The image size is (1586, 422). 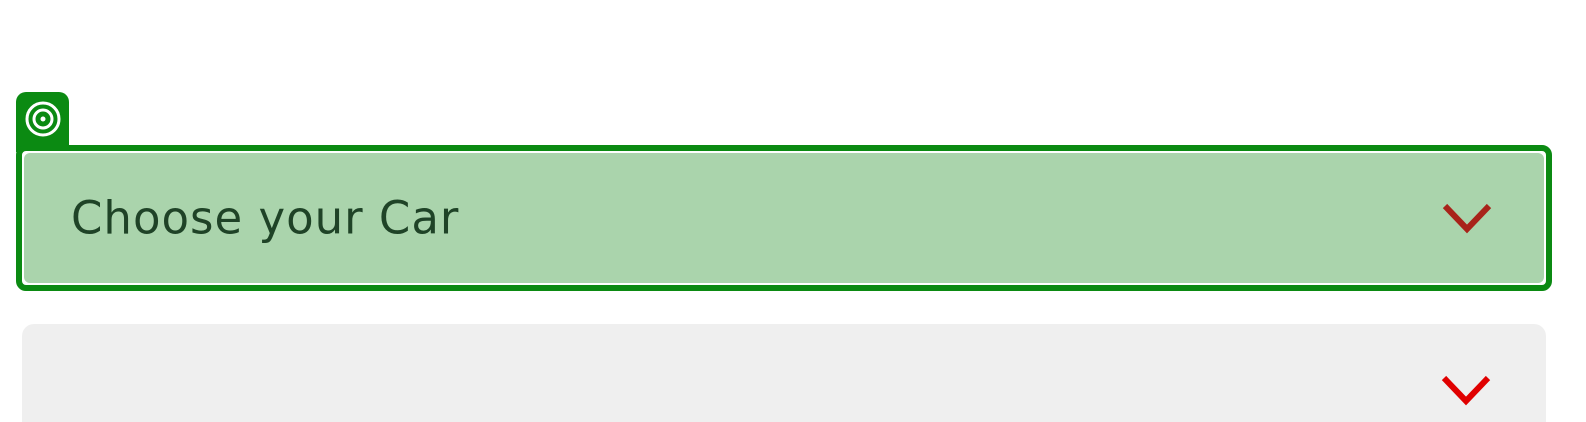 What do you see at coordinates (43, 119) in the screenshot?
I see `target-icon` at bounding box center [43, 119].